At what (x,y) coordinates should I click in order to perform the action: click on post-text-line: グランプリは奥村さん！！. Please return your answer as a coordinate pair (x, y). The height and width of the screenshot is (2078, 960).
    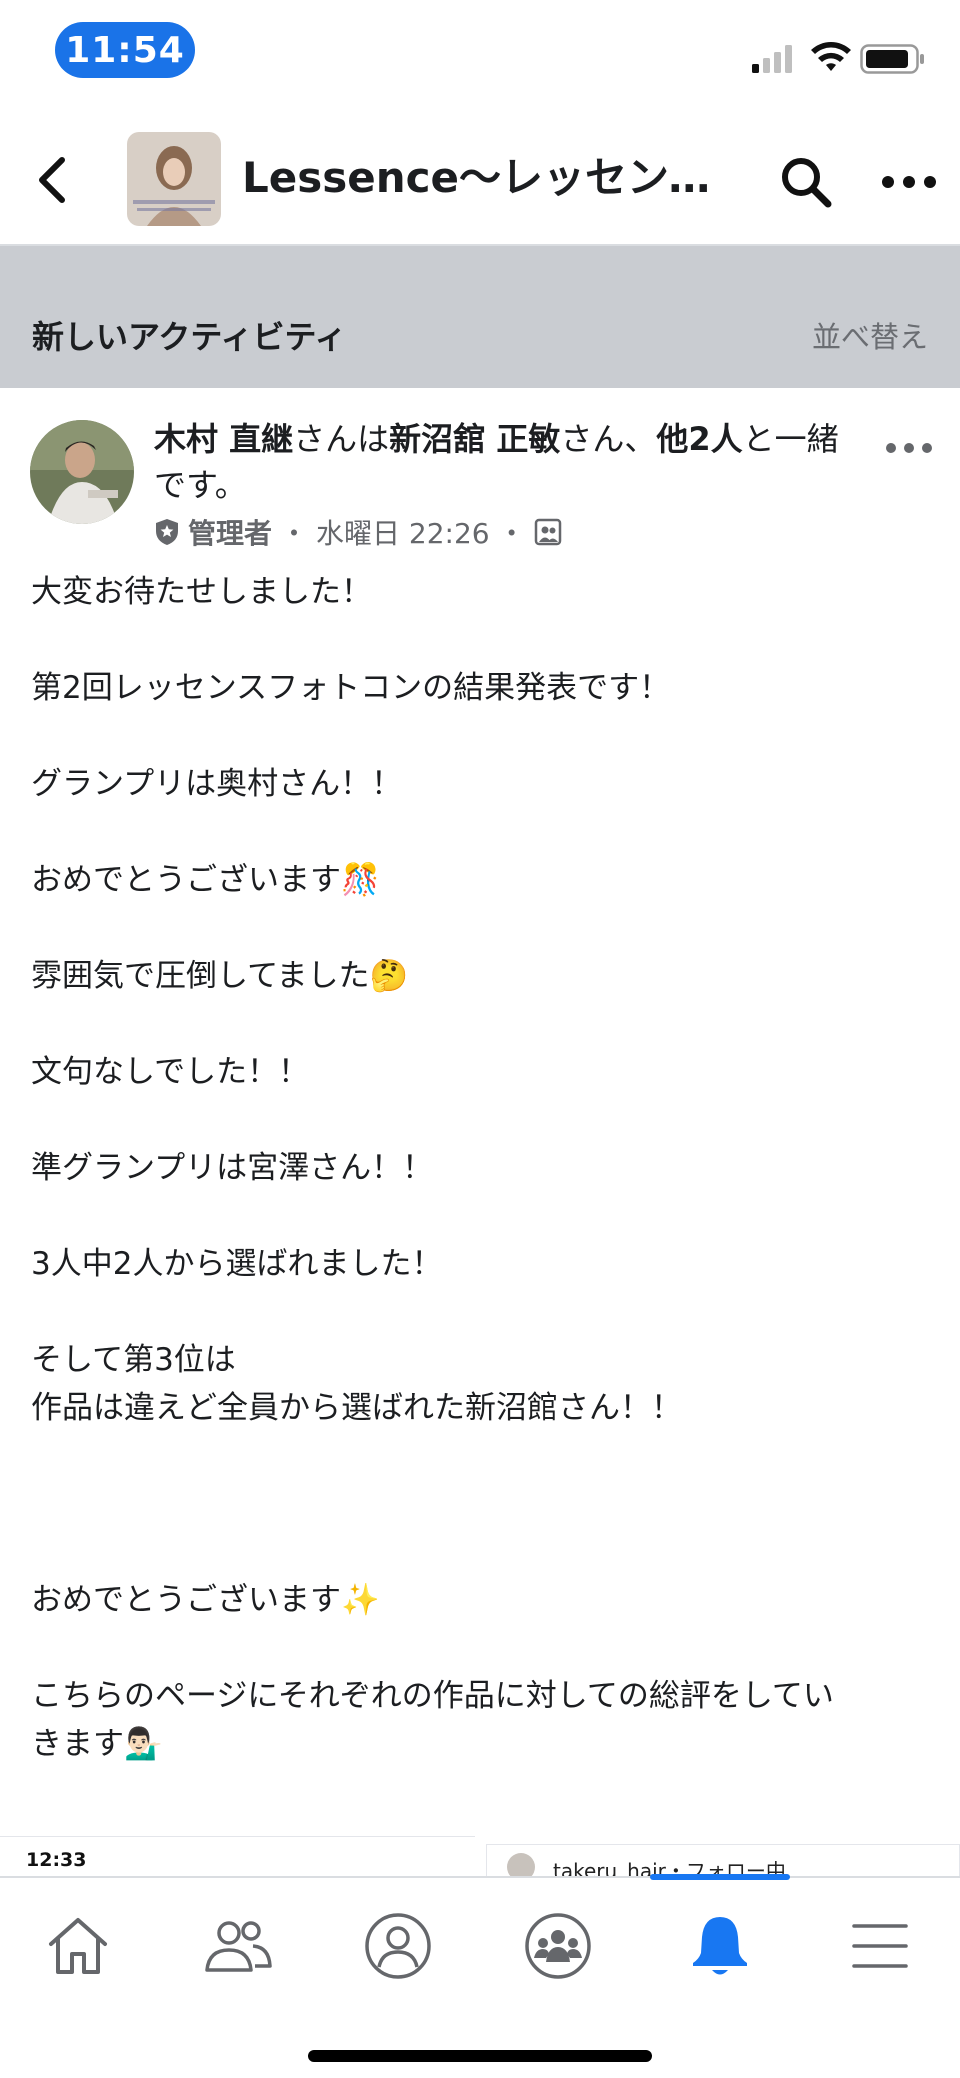
    Looking at the image, I should click on (217, 784).